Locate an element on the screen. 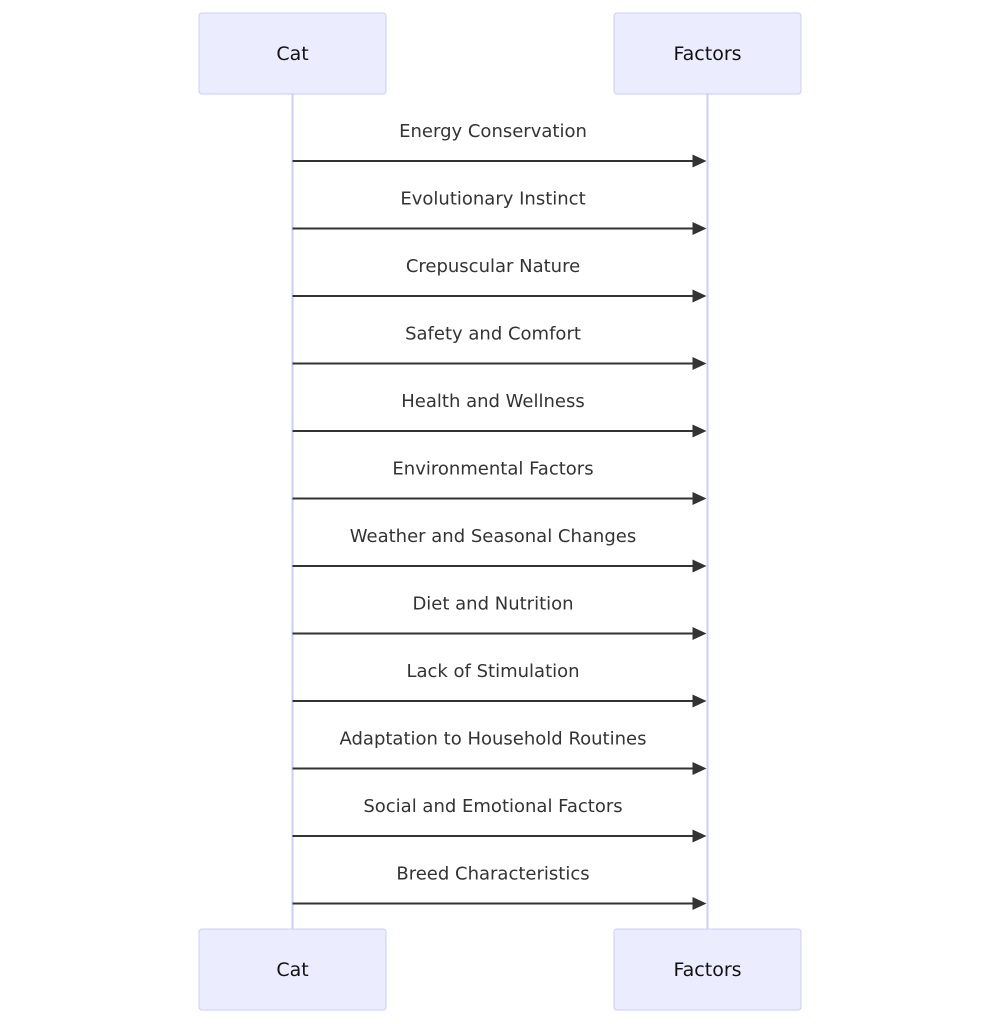 This screenshot has width=1000, height=1024. message-label: Evolutionary Instinct is located at coordinates (492, 199).